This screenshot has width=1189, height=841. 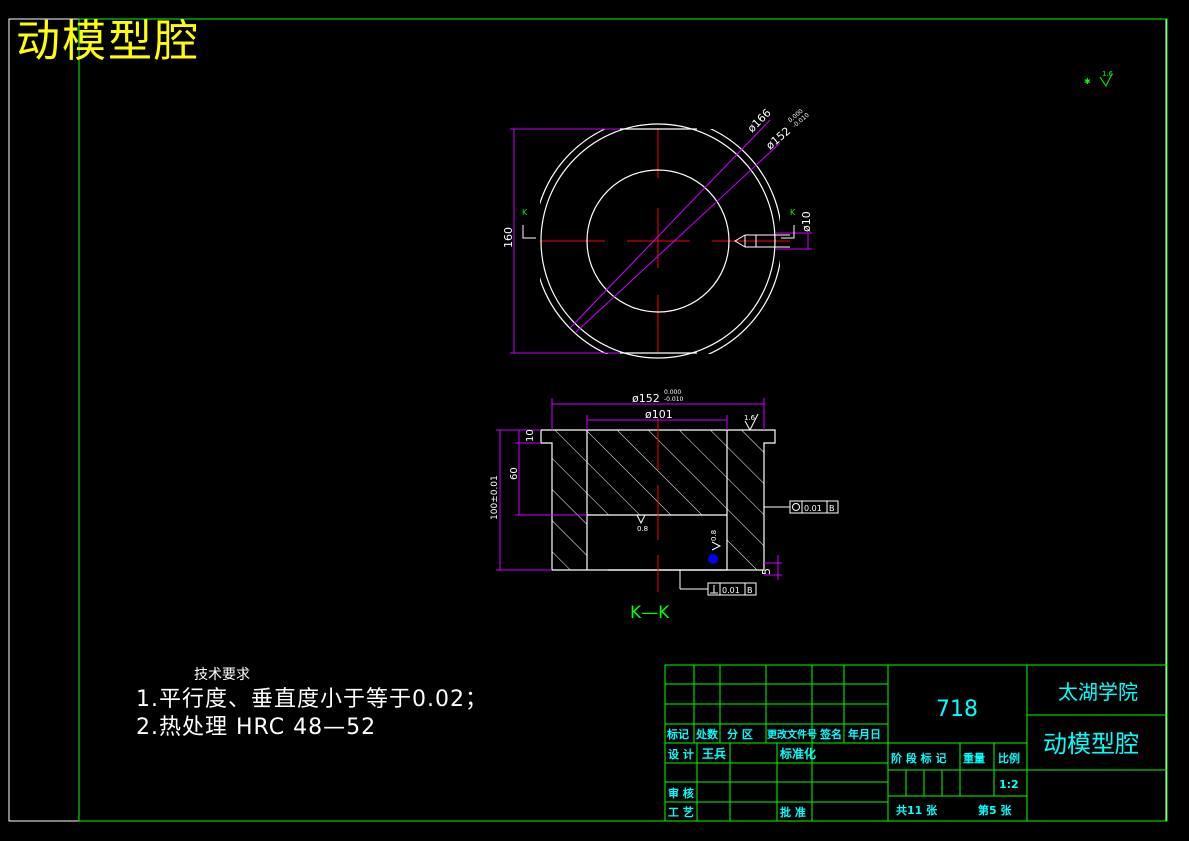 I want to click on svg-text: 10, so click(x=530, y=435).